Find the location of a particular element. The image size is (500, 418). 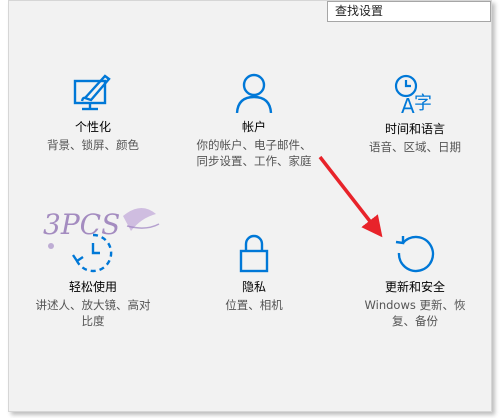

tile-desc: 讲述人、放大镜、高对 比度 is located at coordinates (93, 313).